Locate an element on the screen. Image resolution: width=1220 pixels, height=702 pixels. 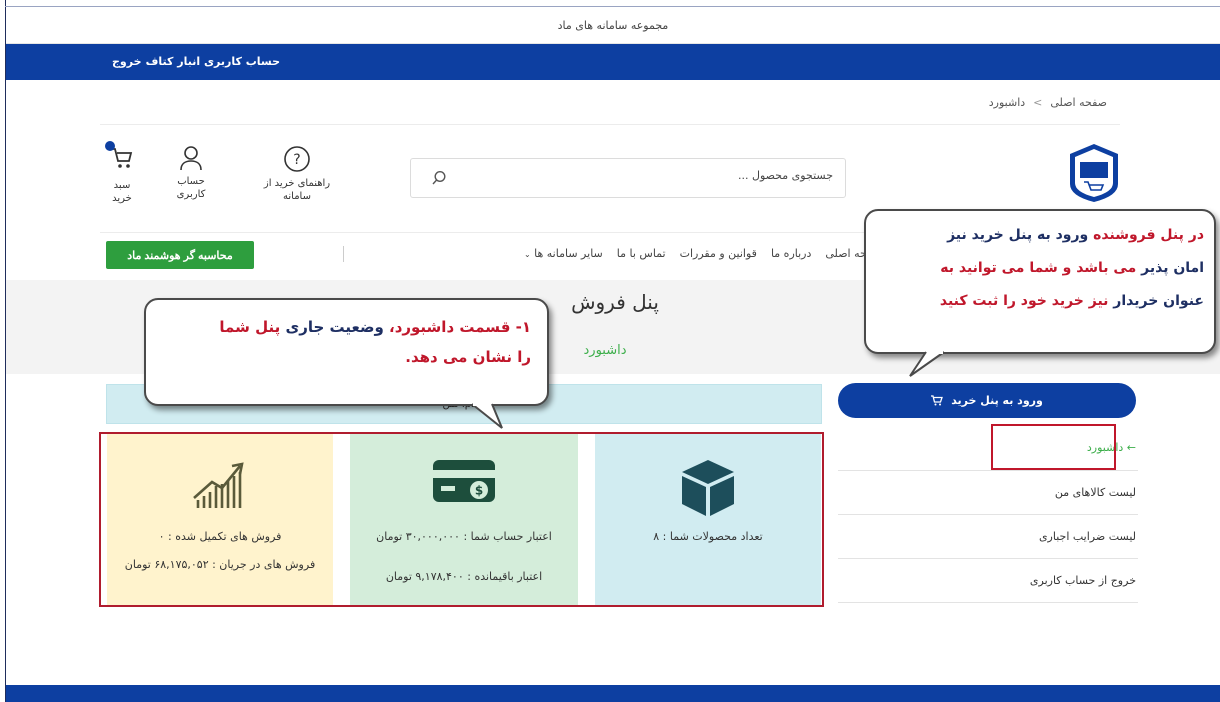
sidebar-item-logout: خروج از حساب کاربری is located at coordinates (988, 581).